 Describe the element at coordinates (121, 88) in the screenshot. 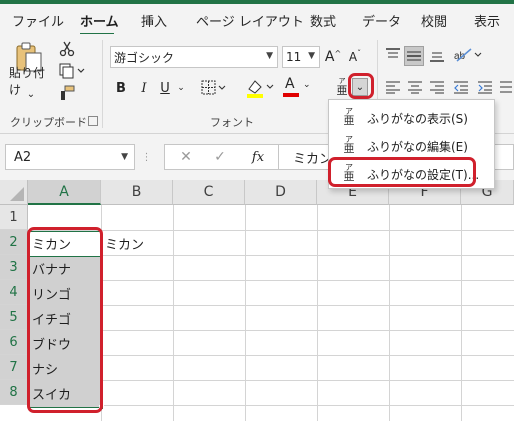

I see `bold-button: B` at that location.